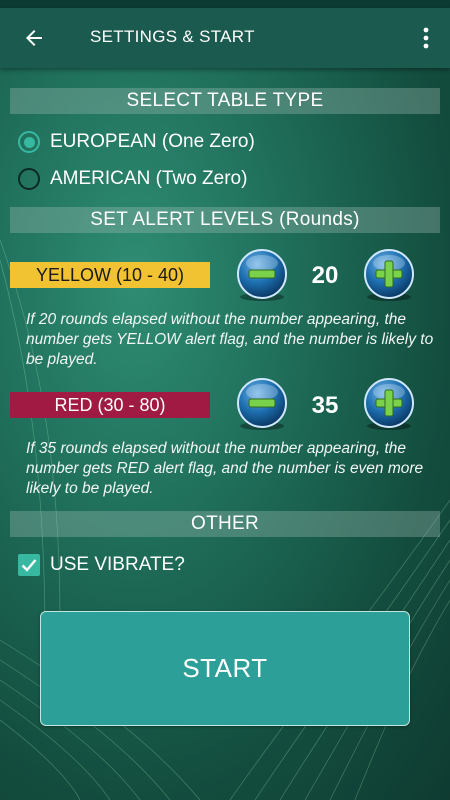 This screenshot has height=800, width=450. What do you see at coordinates (325, 405) in the screenshot?
I see `red-level-value: 35` at bounding box center [325, 405].